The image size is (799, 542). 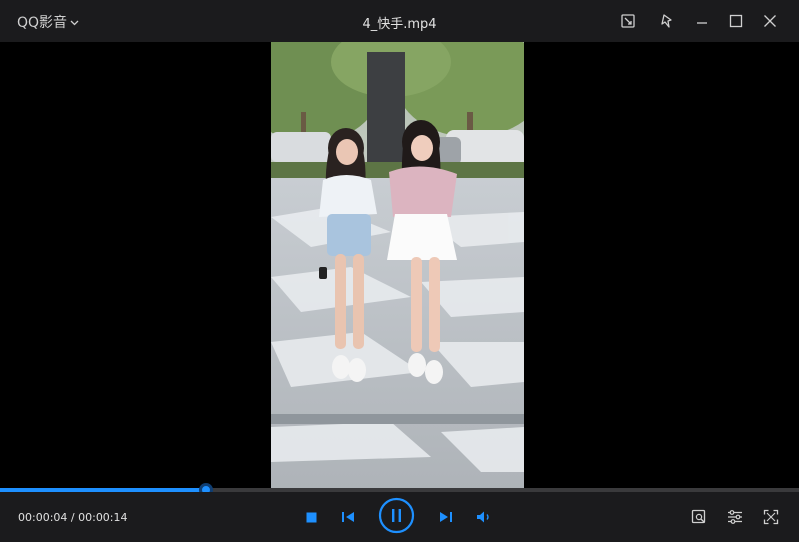 I want to click on volume-button, so click(x=484, y=517).